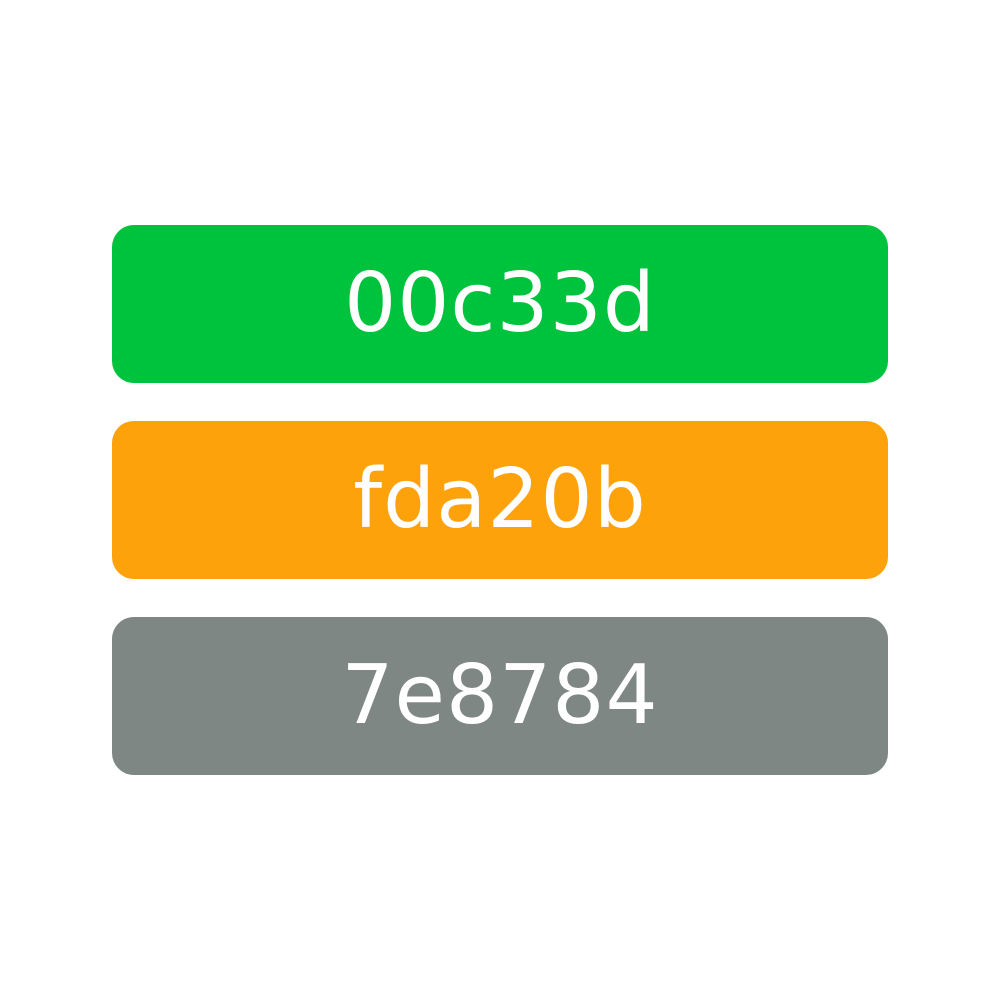  I want to click on color-swatch-gray: 7e8784, so click(500, 696).